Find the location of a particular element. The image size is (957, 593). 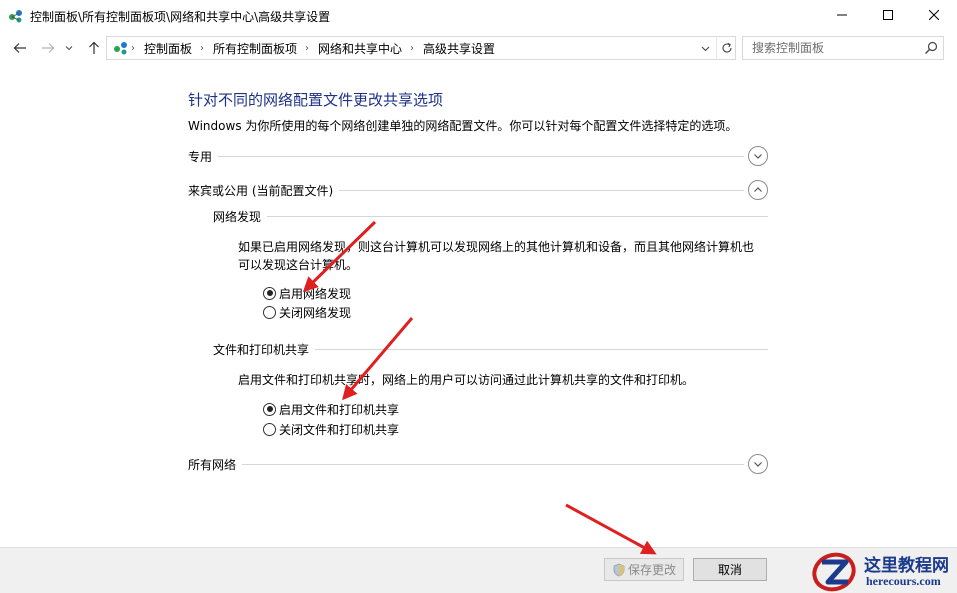

back-button is located at coordinates (20, 48).